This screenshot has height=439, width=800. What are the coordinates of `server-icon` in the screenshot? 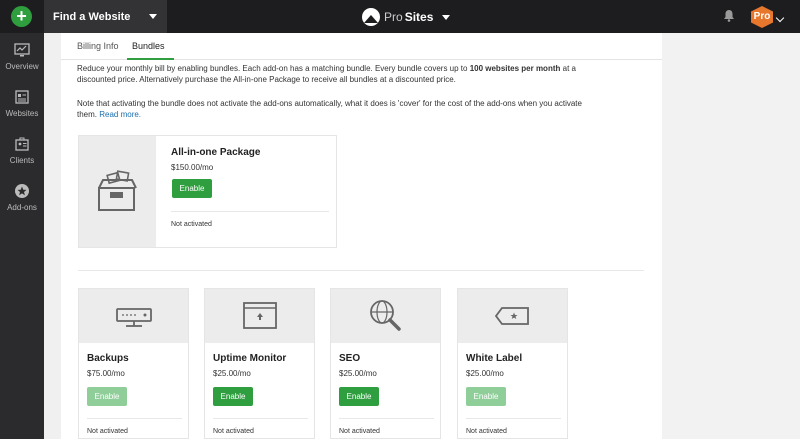 It's located at (133, 317).